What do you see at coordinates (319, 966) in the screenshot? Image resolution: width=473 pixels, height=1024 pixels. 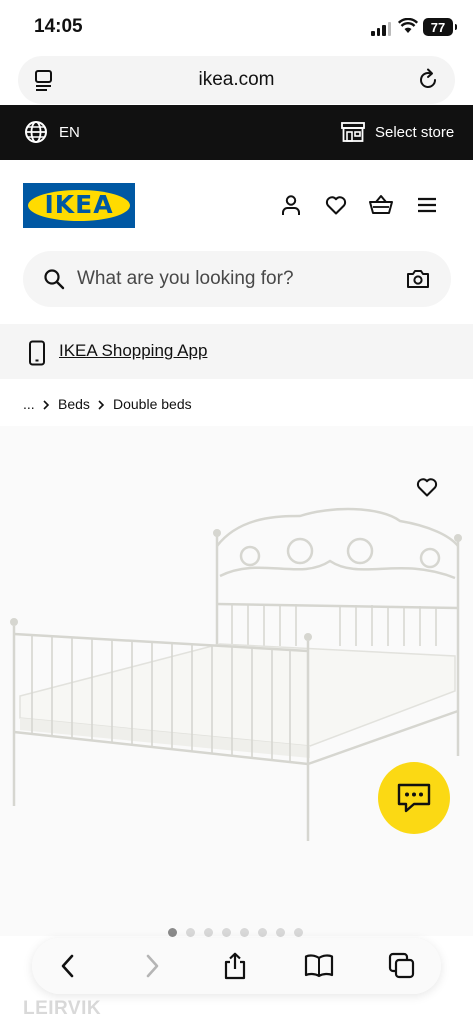 I see `bookmarks-icon` at bounding box center [319, 966].